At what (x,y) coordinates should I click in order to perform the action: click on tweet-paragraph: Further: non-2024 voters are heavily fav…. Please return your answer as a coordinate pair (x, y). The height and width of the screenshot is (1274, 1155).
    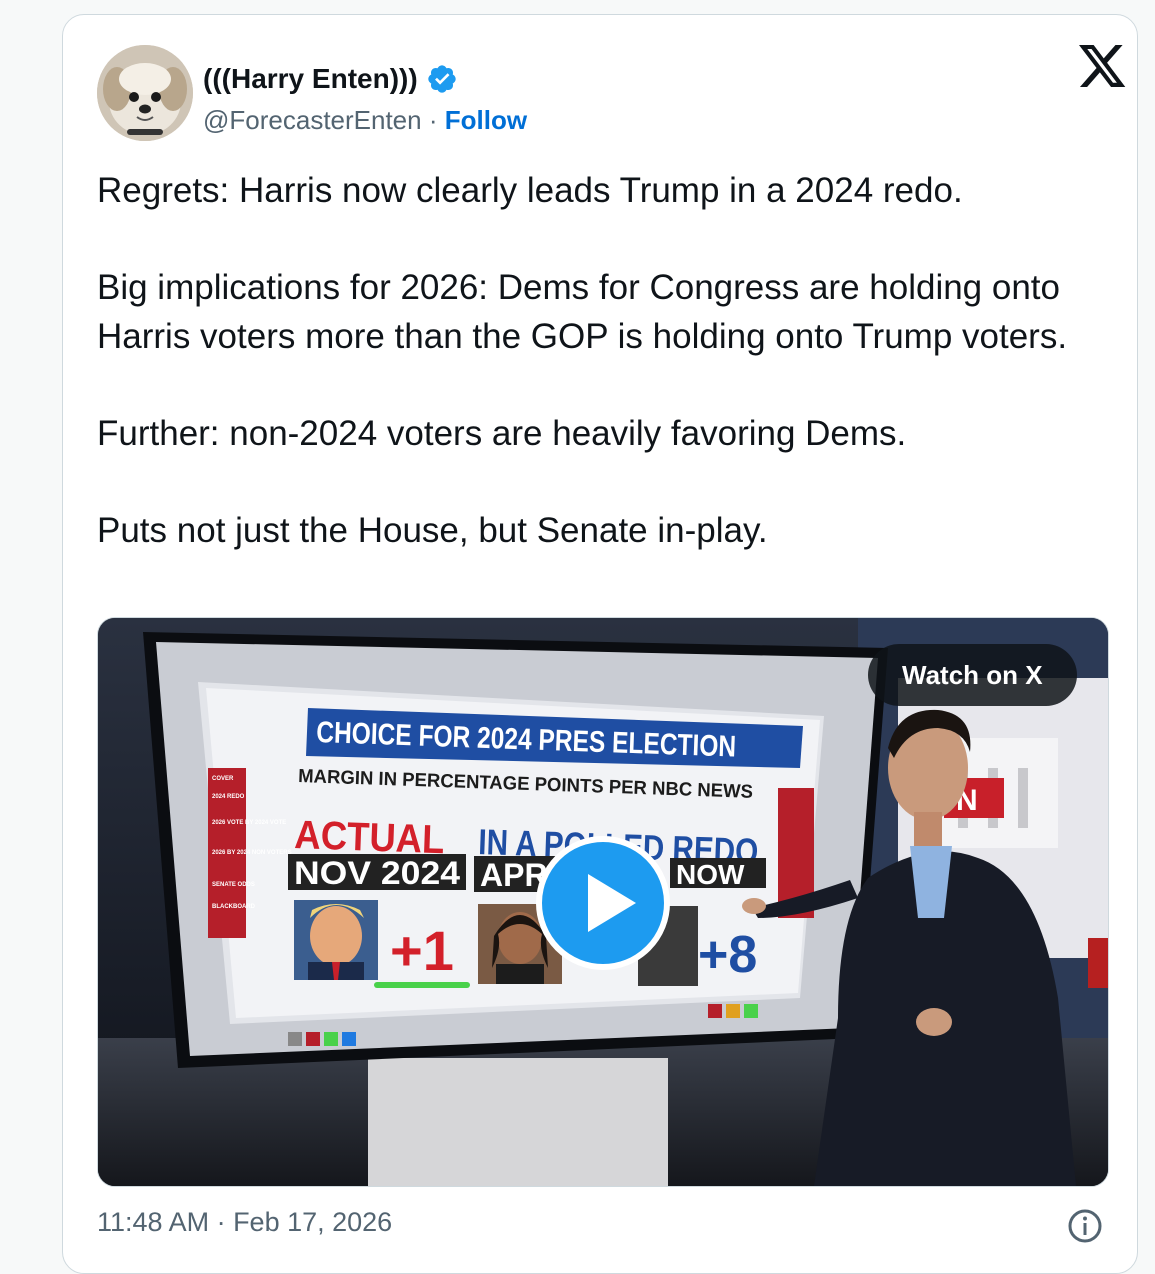
    Looking at the image, I should click on (502, 433).